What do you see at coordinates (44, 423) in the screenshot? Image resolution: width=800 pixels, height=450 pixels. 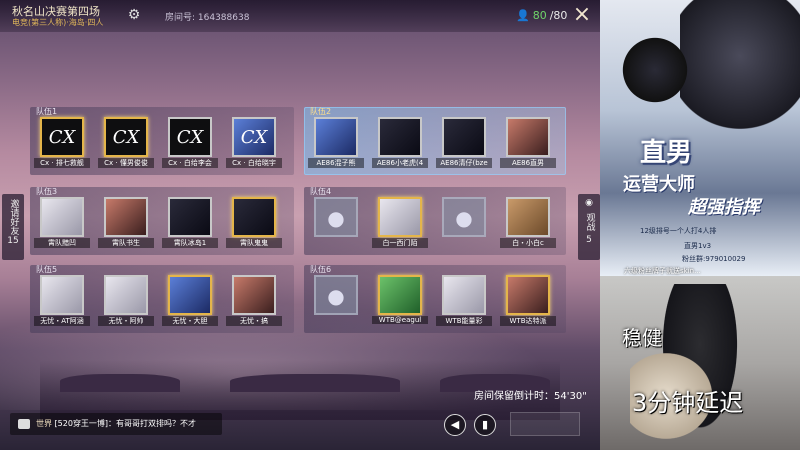 I see `chat-channel: 世界` at bounding box center [44, 423].